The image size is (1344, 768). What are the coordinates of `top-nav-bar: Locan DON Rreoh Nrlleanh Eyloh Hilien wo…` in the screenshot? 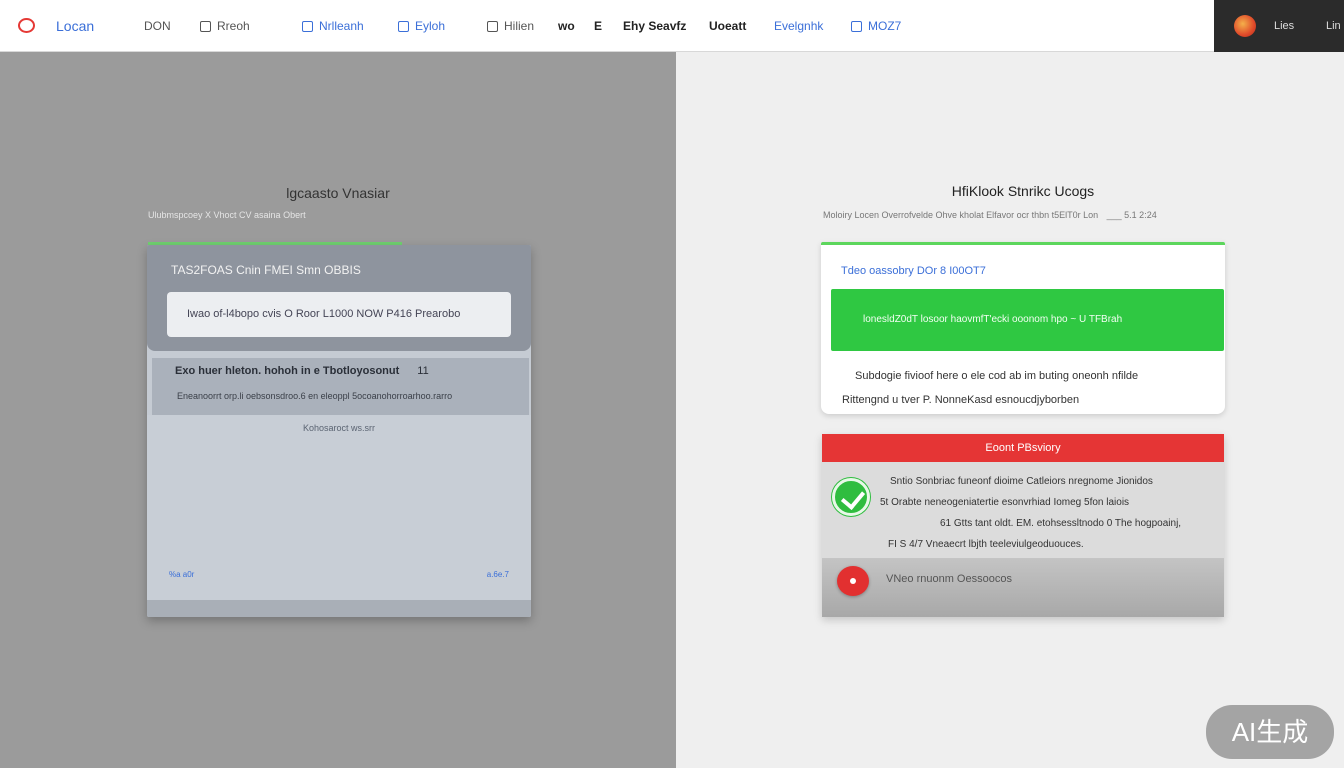 It's located at (672, 26).